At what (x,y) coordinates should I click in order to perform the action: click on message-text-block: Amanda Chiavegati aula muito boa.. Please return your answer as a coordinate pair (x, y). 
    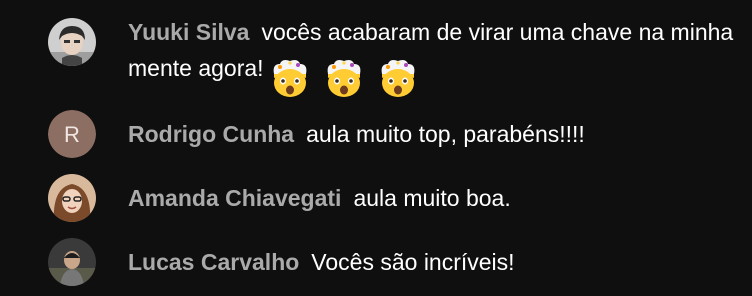
    Looking at the image, I should click on (433, 198).